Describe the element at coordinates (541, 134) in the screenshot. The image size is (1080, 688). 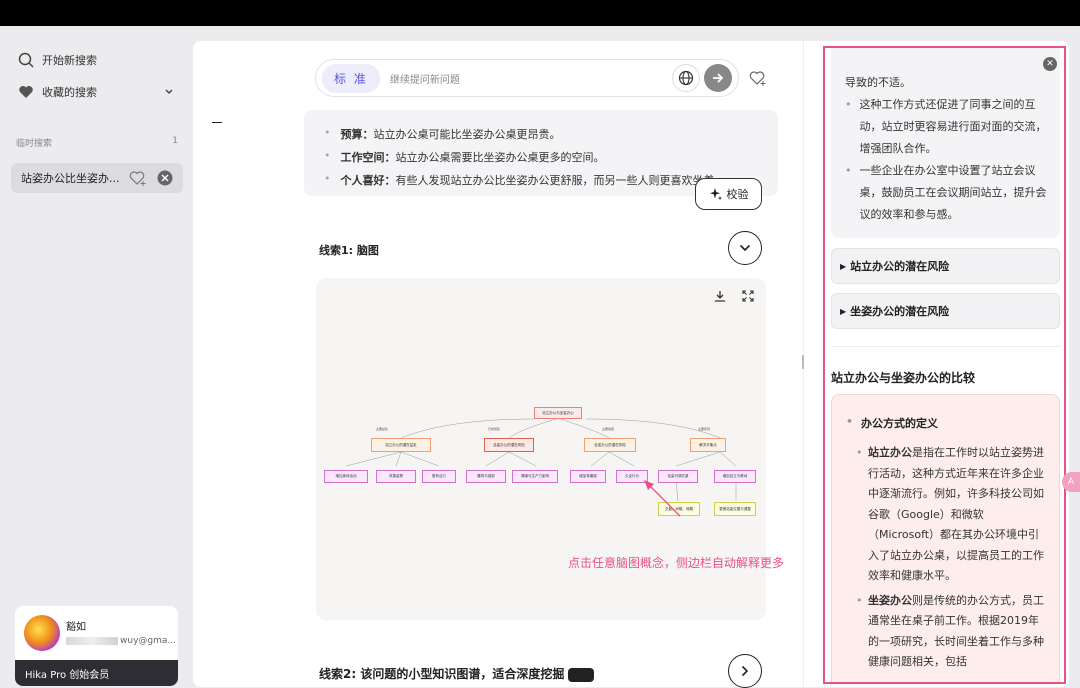
I see `list-item: 预算：站立办公桌可能比坐姿办公桌更昂贵。` at that location.